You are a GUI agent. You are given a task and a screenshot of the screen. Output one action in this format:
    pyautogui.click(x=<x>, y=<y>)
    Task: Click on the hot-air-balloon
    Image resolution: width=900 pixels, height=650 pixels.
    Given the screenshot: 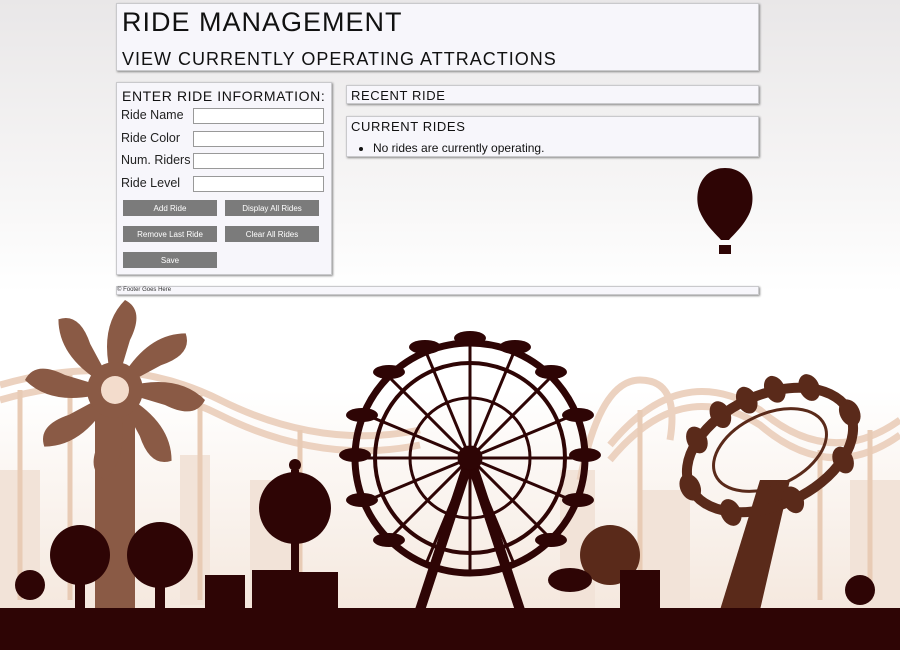 What is the action you would take?
    pyautogui.click(x=725, y=211)
    